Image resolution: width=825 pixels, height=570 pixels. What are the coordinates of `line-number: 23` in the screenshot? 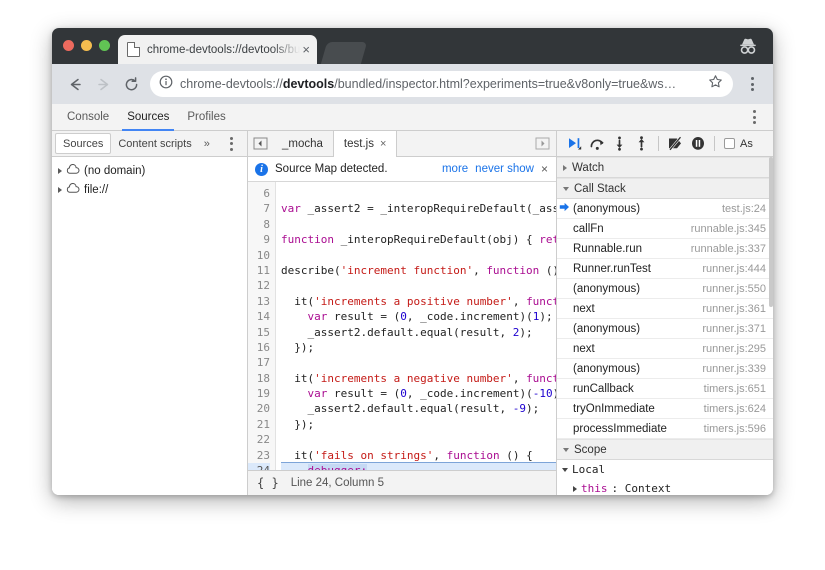 It's located at (259, 455).